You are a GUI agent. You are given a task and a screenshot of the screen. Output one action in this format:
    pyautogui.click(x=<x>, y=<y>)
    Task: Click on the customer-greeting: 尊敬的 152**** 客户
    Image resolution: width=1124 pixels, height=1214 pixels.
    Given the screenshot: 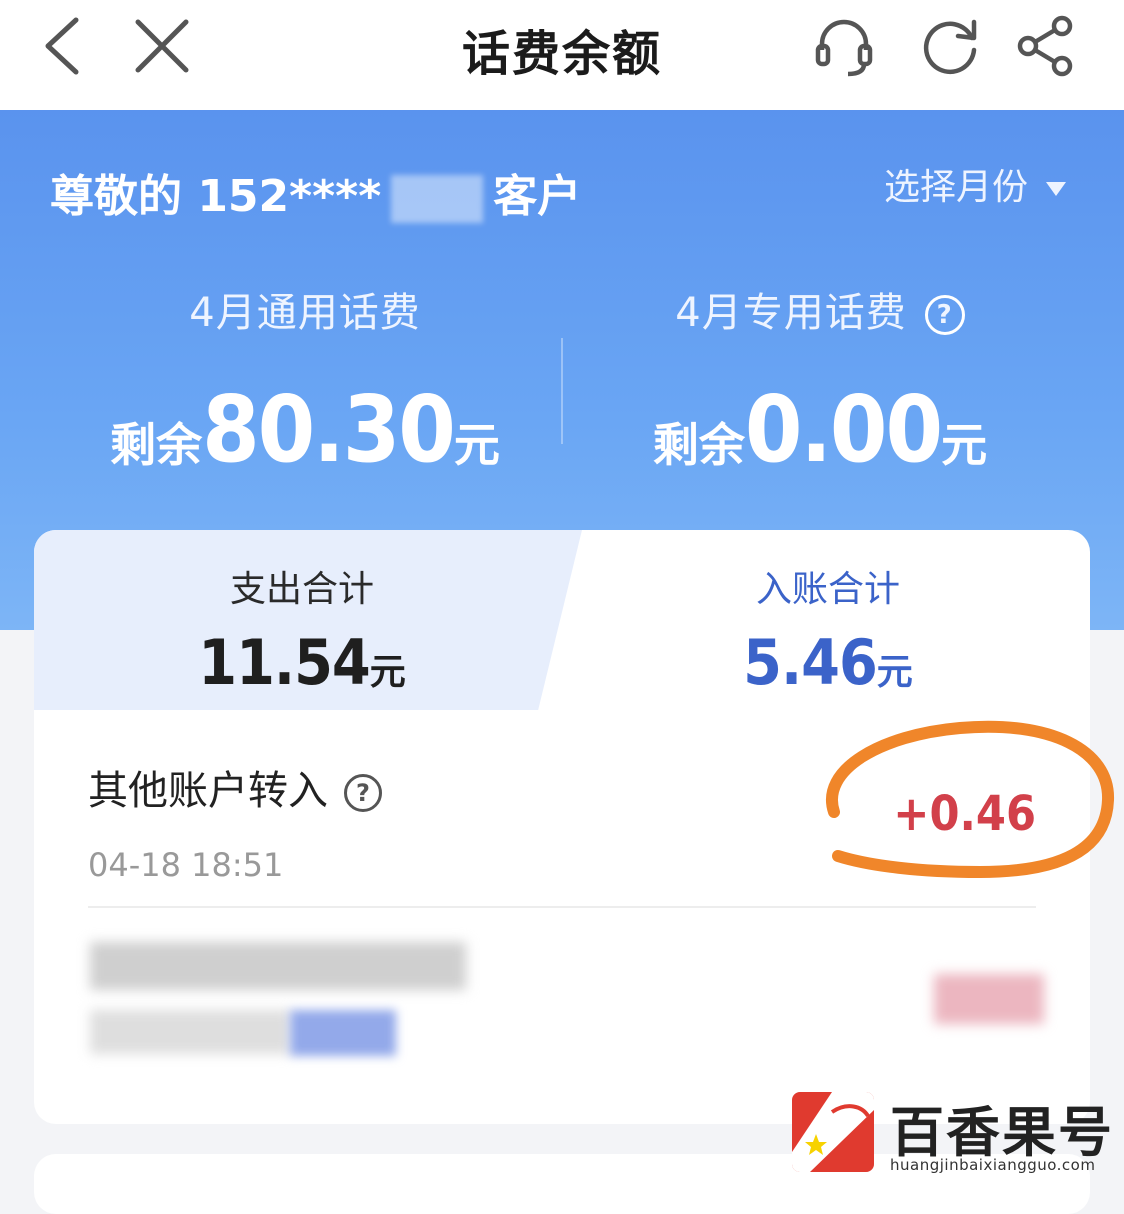 What is the action you would take?
    pyautogui.click(x=315, y=192)
    